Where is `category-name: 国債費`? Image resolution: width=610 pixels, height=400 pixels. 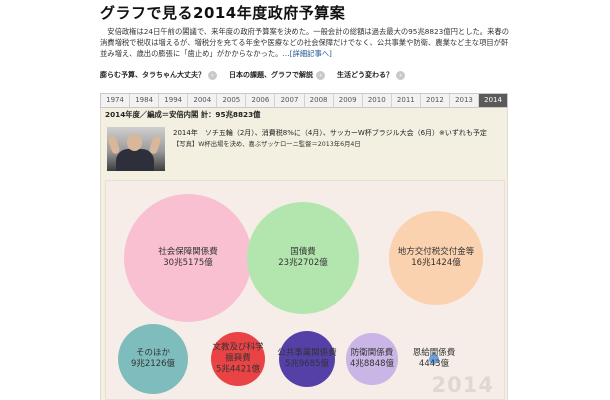
category-name: 国債費 is located at coordinates (303, 252).